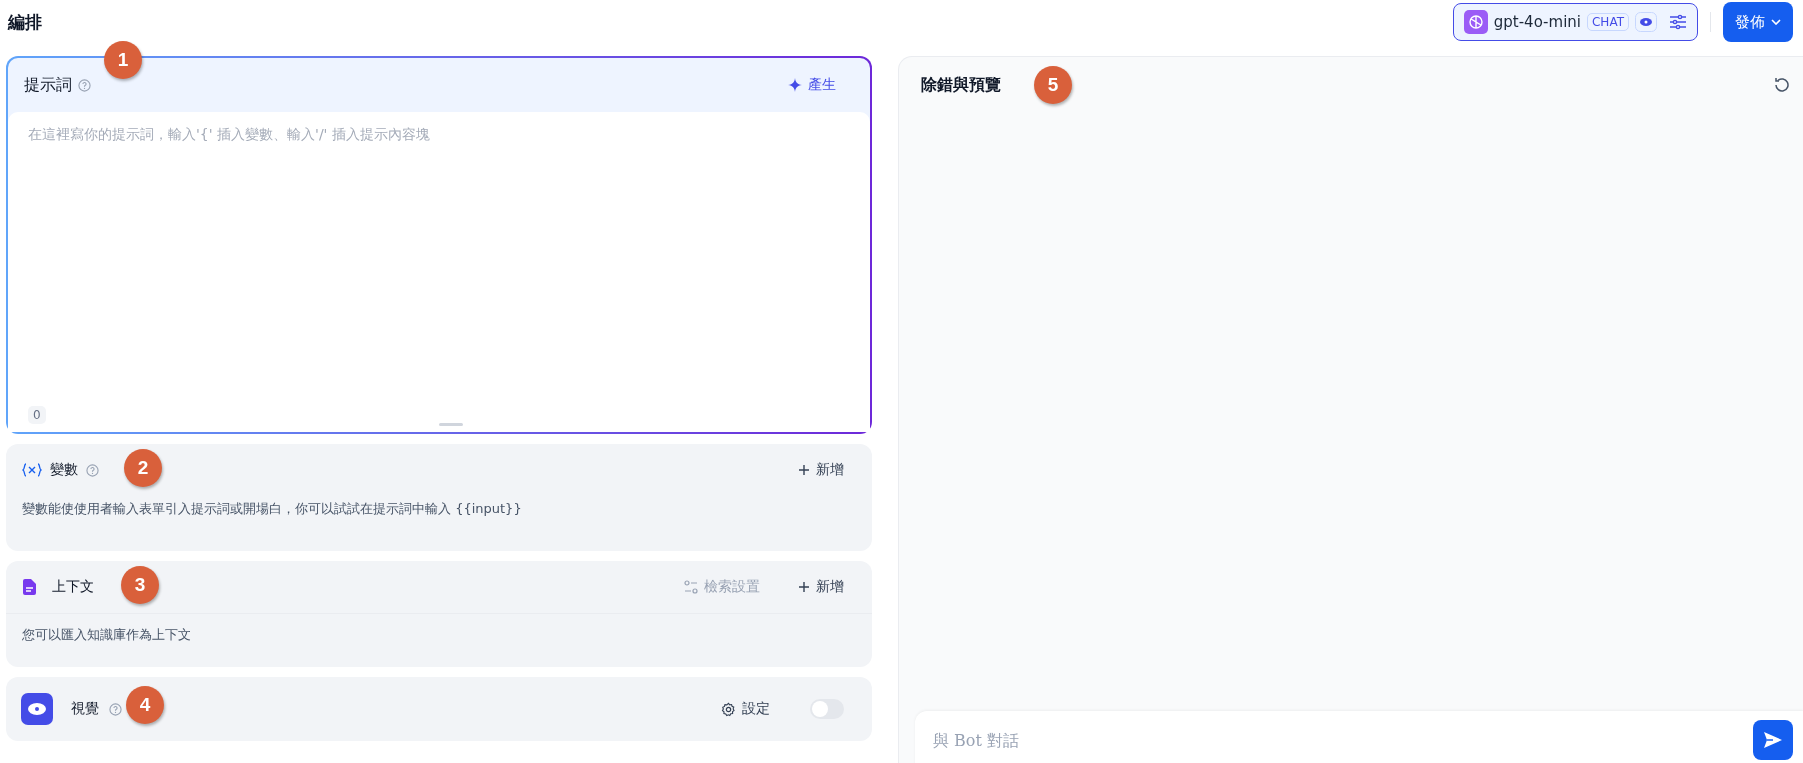 The image size is (1803, 763). What do you see at coordinates (1678, 22) in the screenshot?
I see `sliders-icon` at bounding box center [1678, 22].